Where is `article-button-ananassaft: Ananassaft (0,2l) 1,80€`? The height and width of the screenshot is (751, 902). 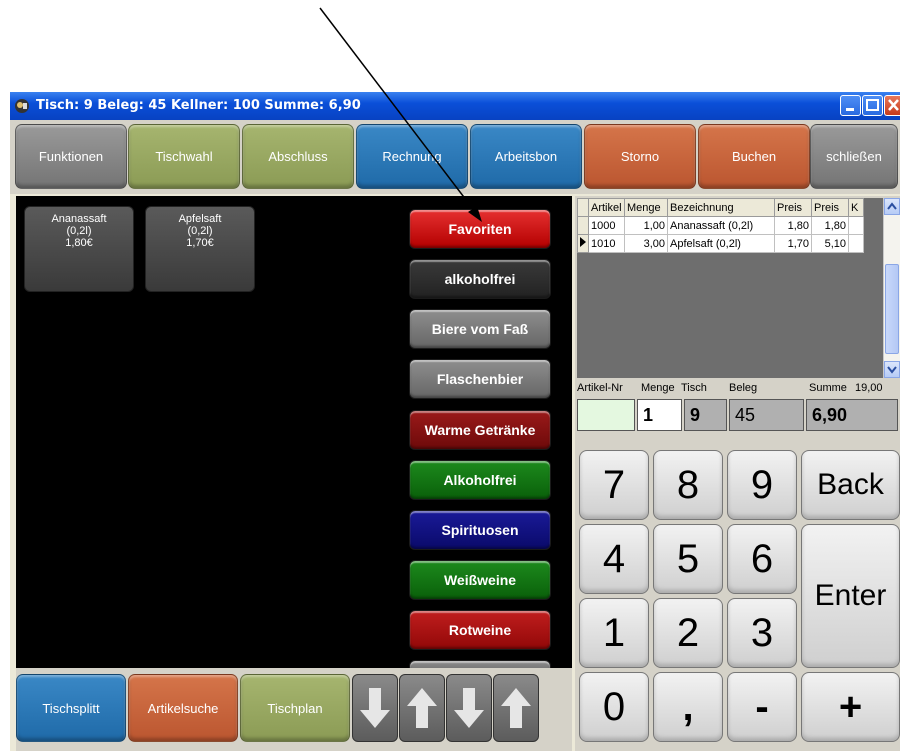 article-button-ananassaft: Ananassaft (0,2l) 1,80€ is located at coordinates (79, 249).